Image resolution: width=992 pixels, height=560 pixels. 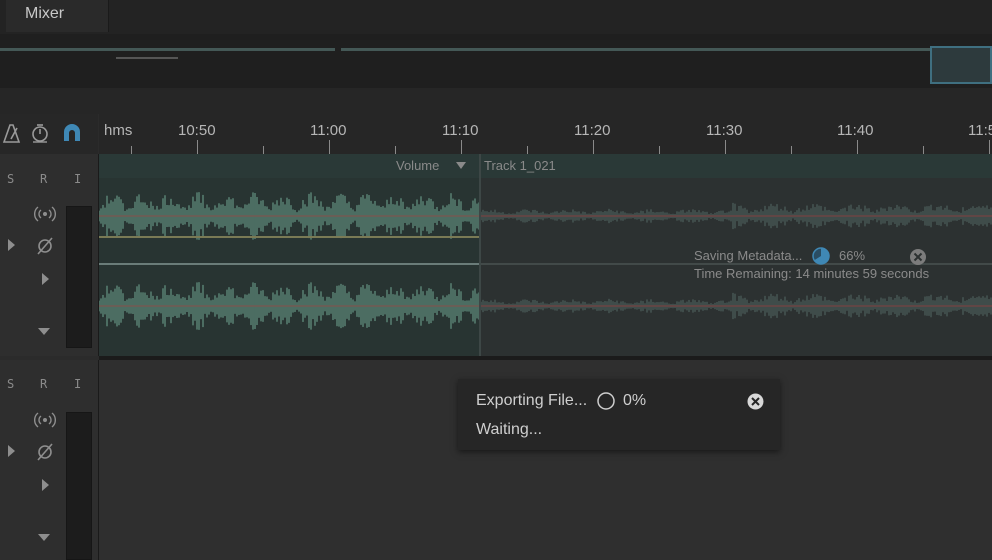 I want to click on metronome-icon, so click(x=11, y=133).